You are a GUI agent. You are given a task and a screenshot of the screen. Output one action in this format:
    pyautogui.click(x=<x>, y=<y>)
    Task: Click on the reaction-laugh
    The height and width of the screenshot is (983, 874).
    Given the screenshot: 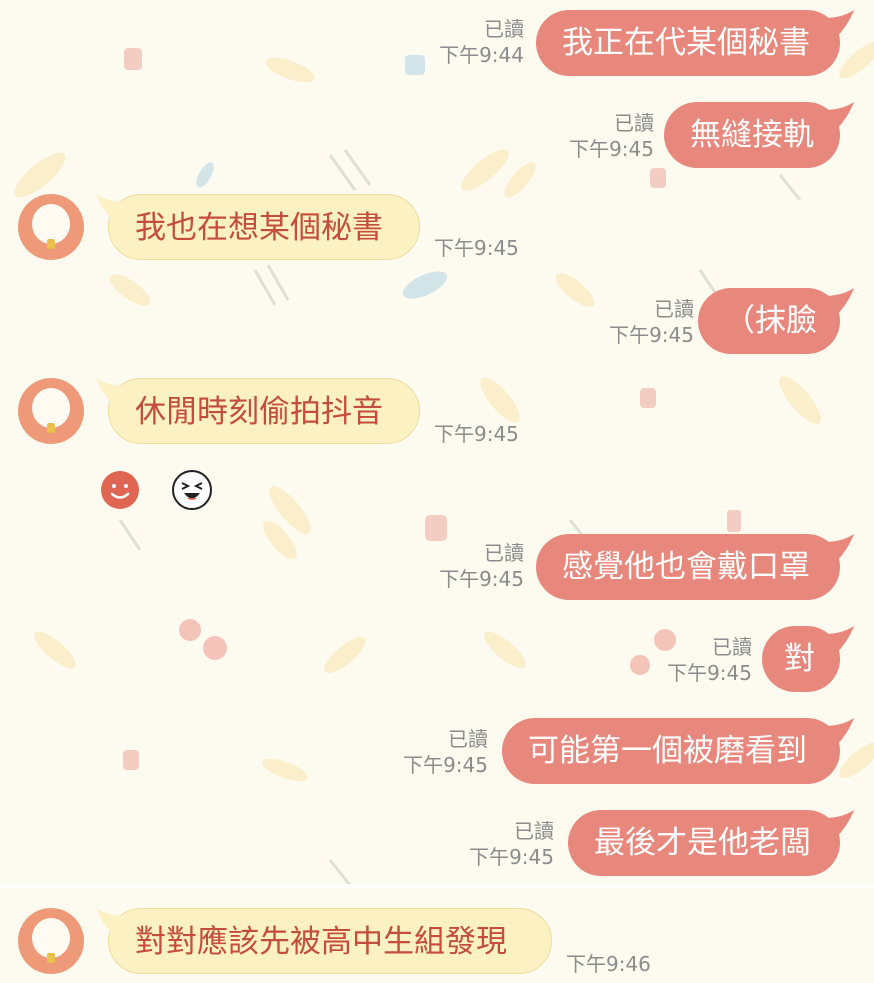 What is the action you would take?
    pyautogui.click(x=192, y=492)
    